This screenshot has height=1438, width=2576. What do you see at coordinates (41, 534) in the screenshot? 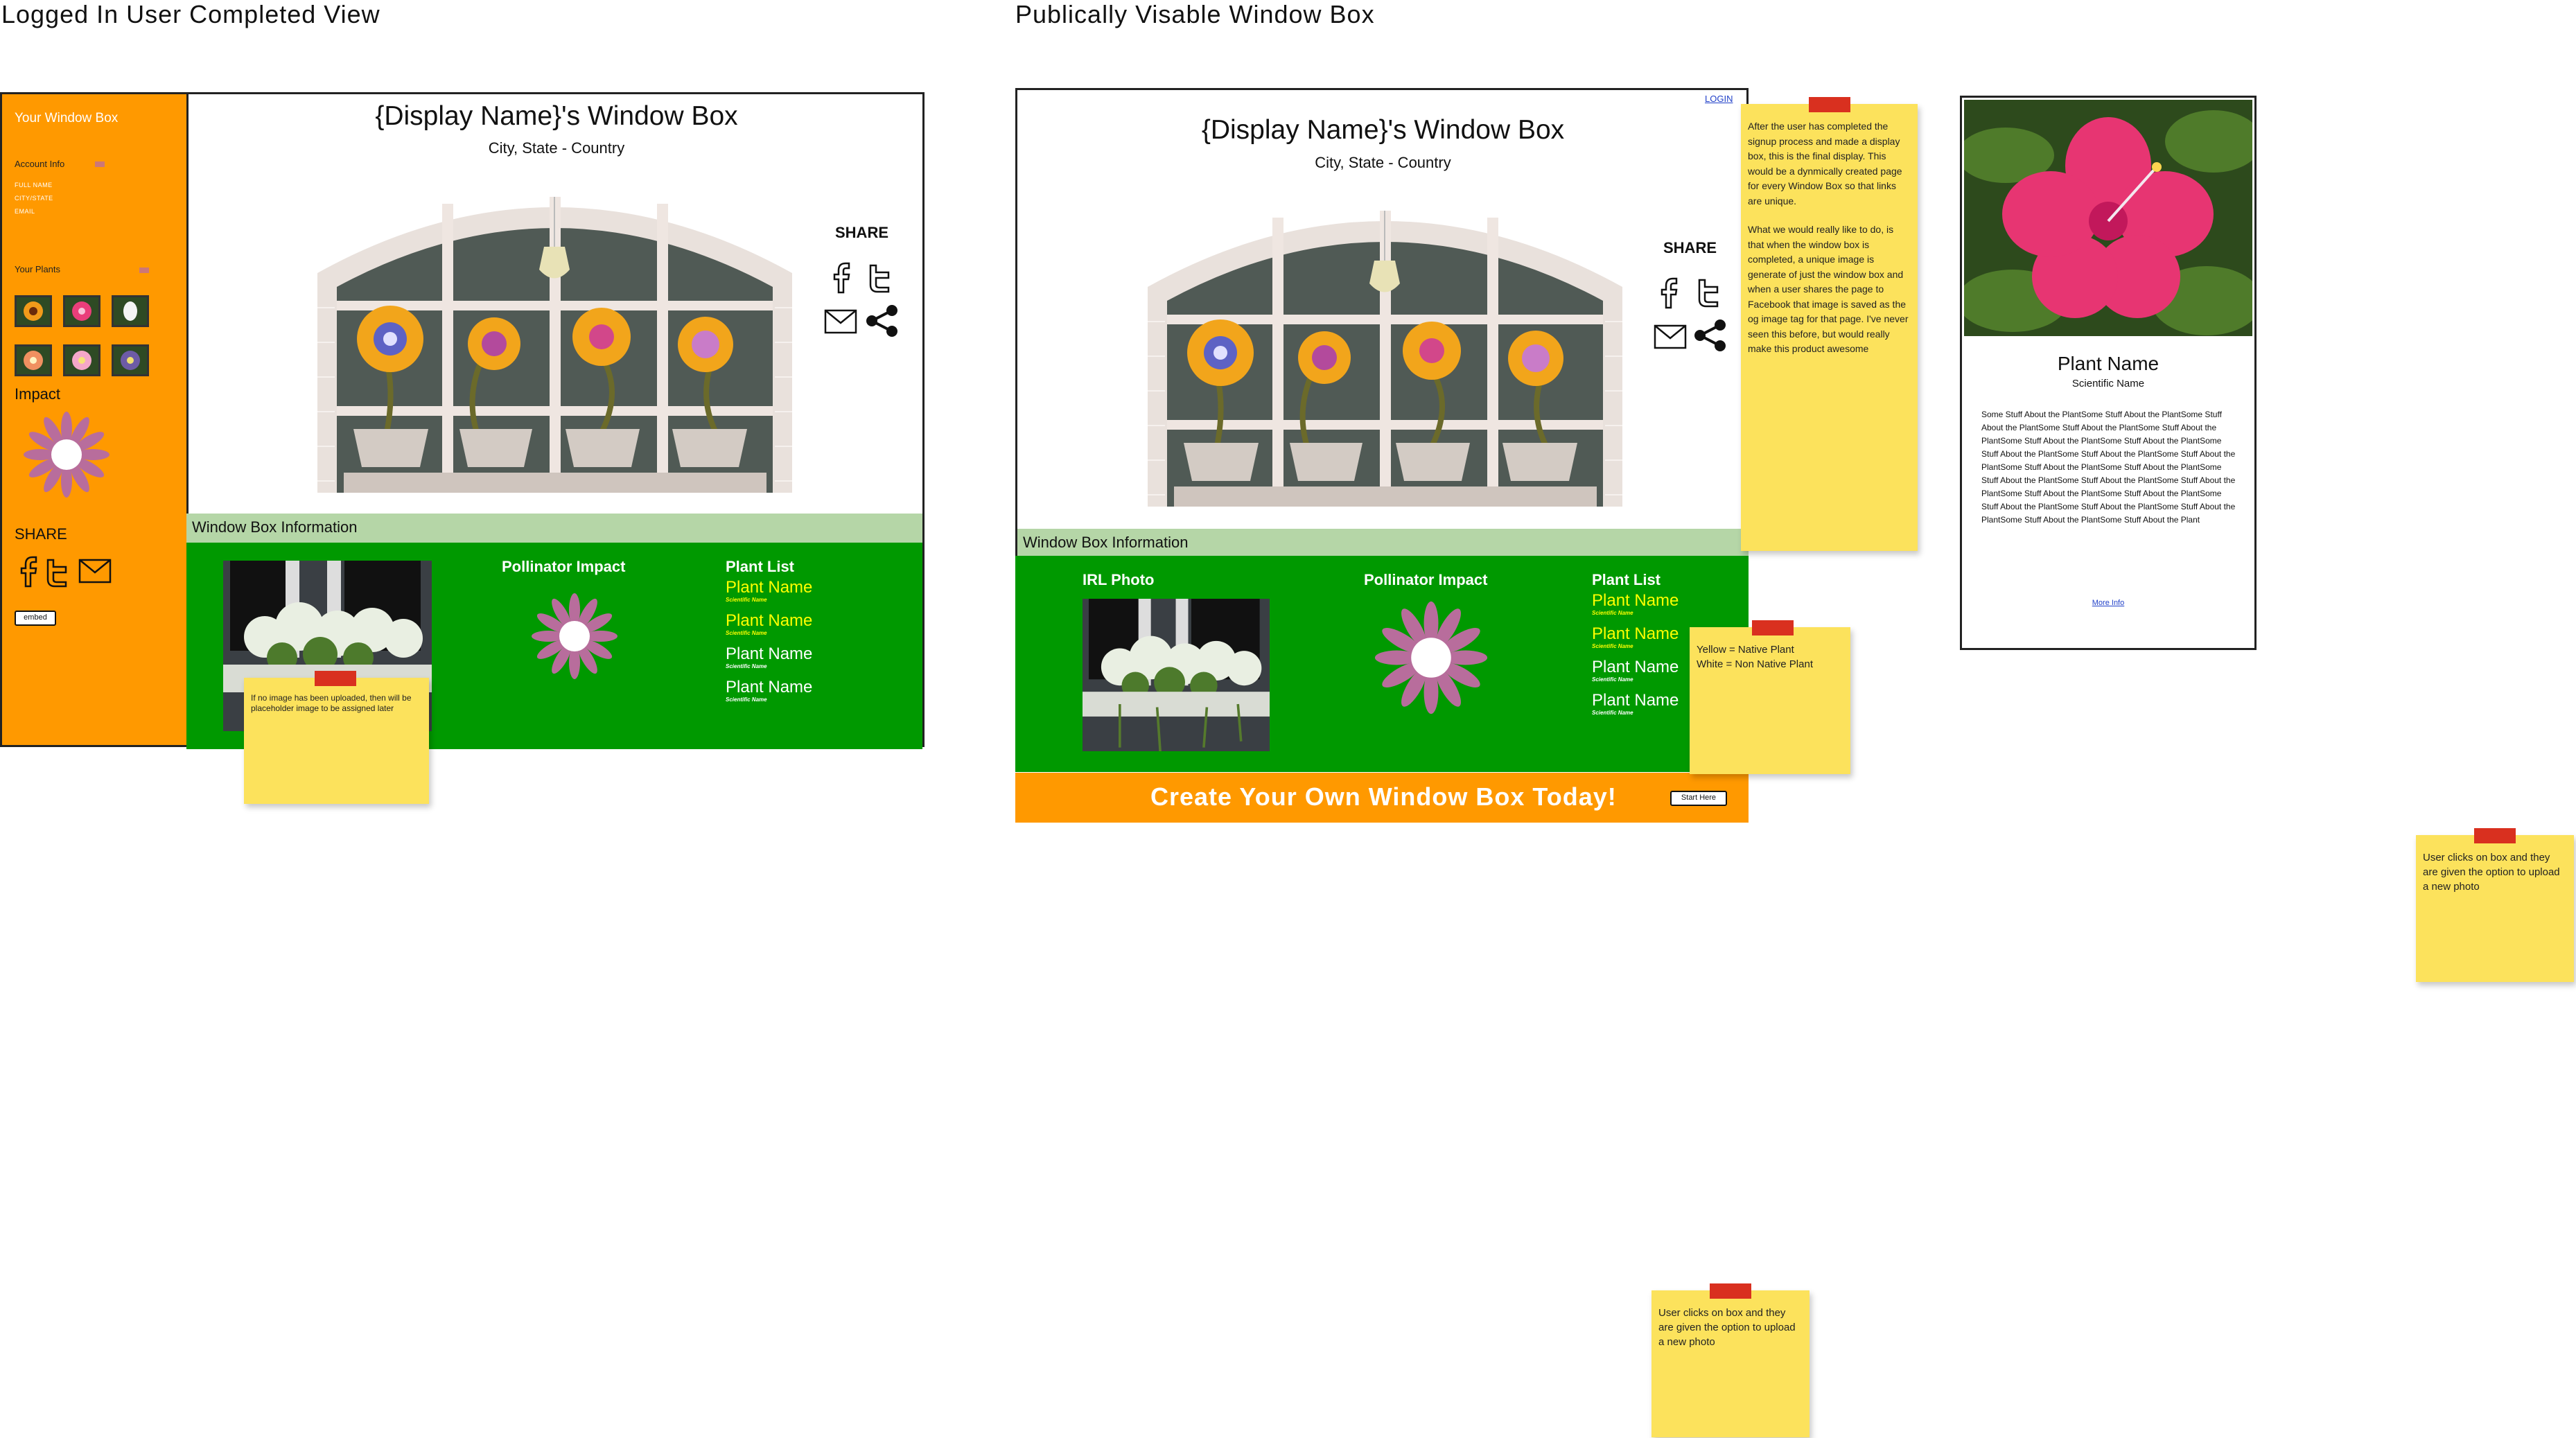
I see `sidebar-share-label: SHARE` at bounding box center [41, 534].